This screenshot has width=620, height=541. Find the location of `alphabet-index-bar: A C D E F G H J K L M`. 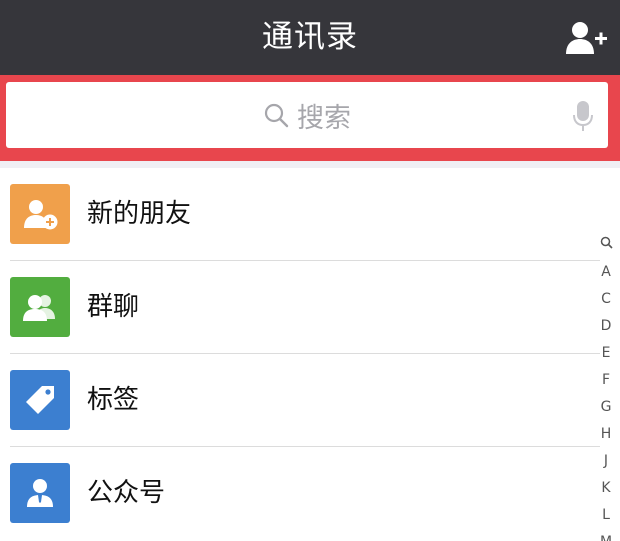

alphabet-index-bar: A C D E F G H J K L M is located at coordinates (606, 386).